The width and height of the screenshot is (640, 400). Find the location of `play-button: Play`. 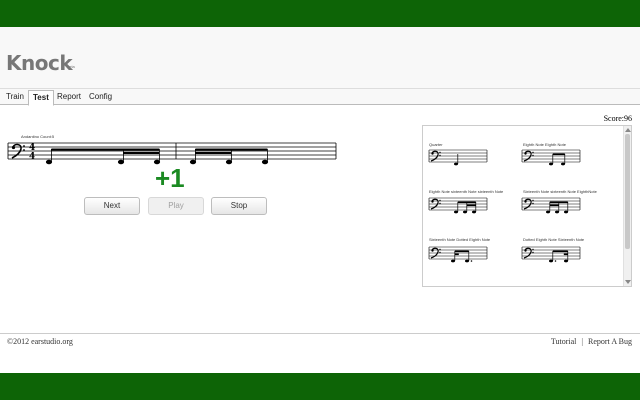

play-button: Play is located at coordinates (176, 206).